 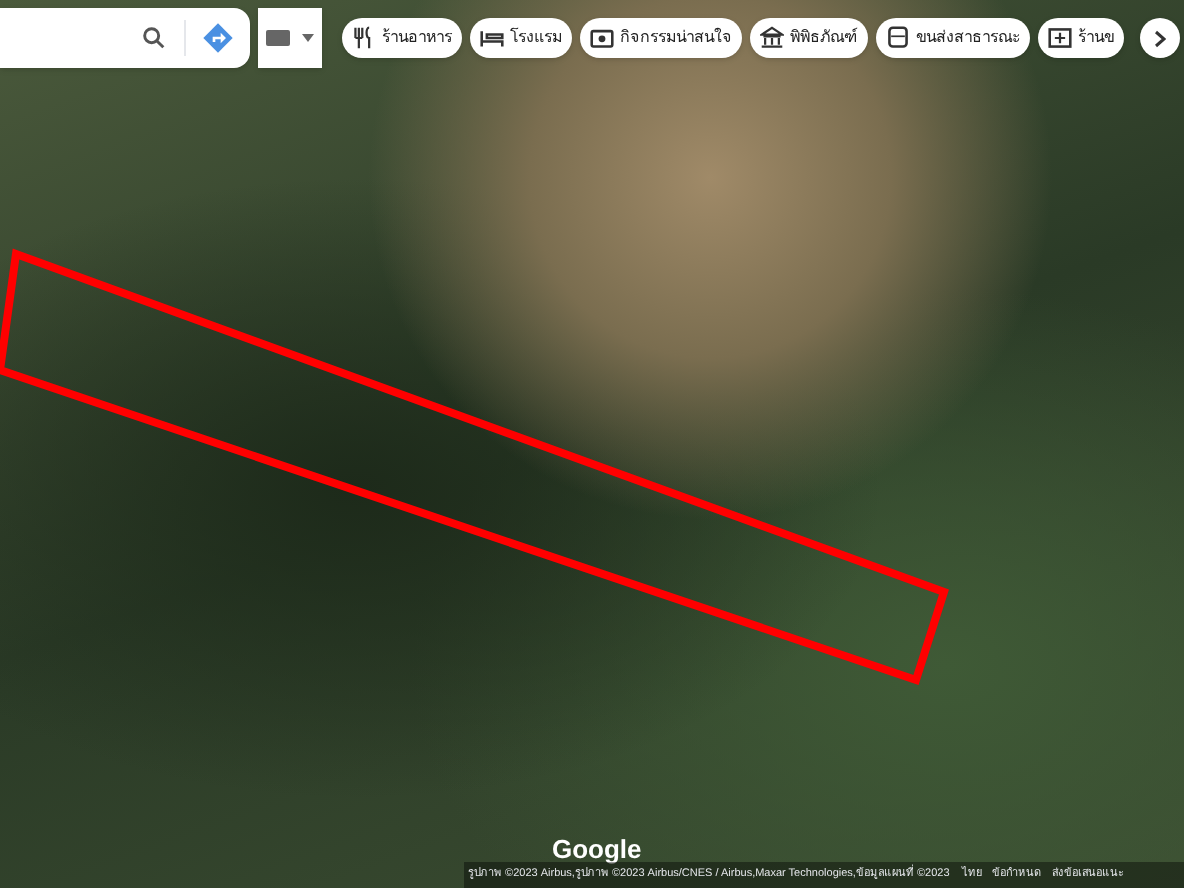 What do you see at coordinates (218, 38) in the screenshot?
I see `directions-icon` at bounding box center [218, 38].